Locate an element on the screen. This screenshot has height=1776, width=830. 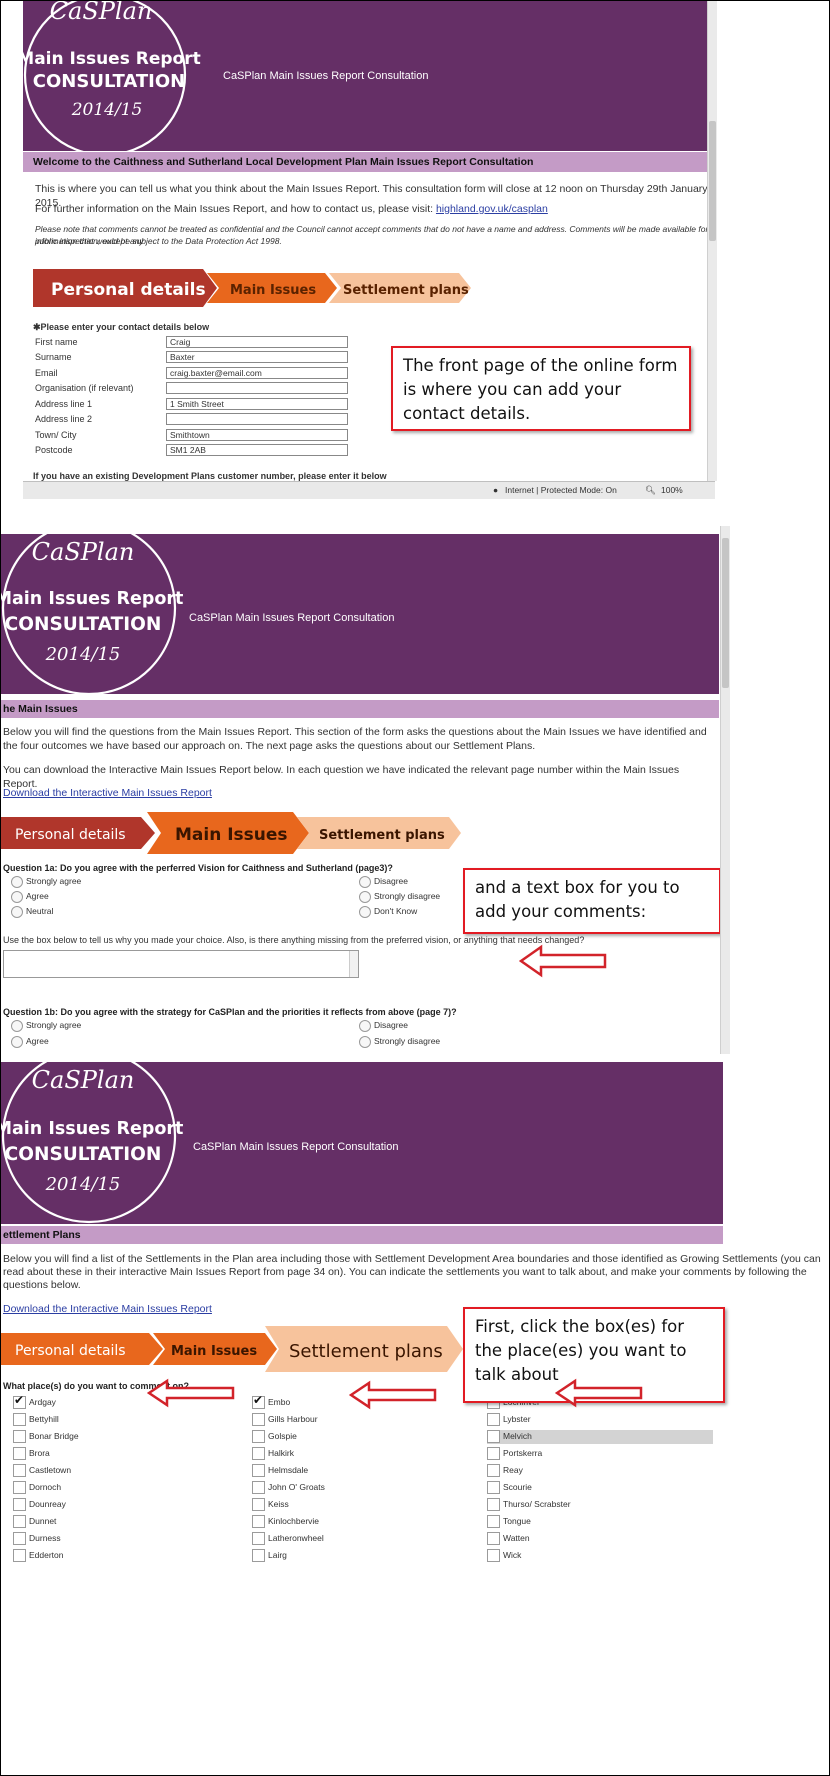
postcode-input: SM1 2AB is located at coordinates (257, 450).